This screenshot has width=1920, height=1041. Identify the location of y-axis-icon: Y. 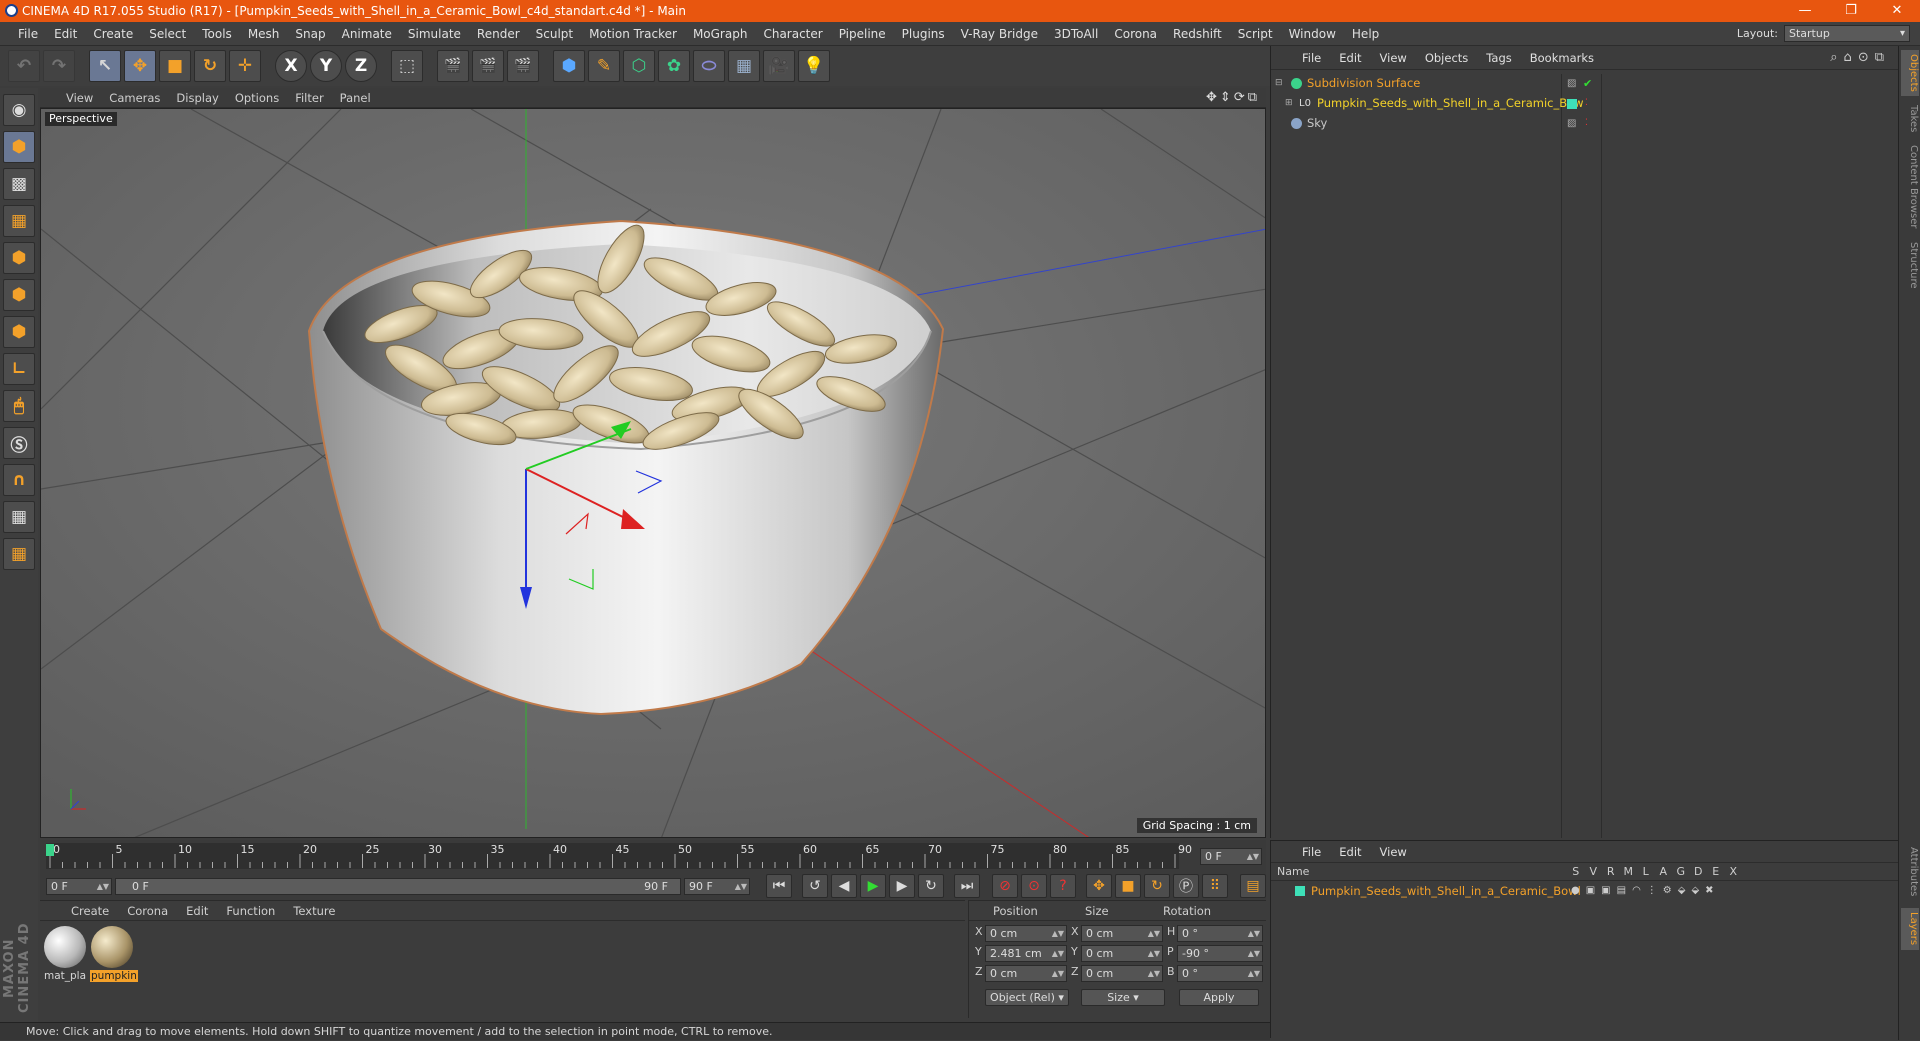
(326, 66).